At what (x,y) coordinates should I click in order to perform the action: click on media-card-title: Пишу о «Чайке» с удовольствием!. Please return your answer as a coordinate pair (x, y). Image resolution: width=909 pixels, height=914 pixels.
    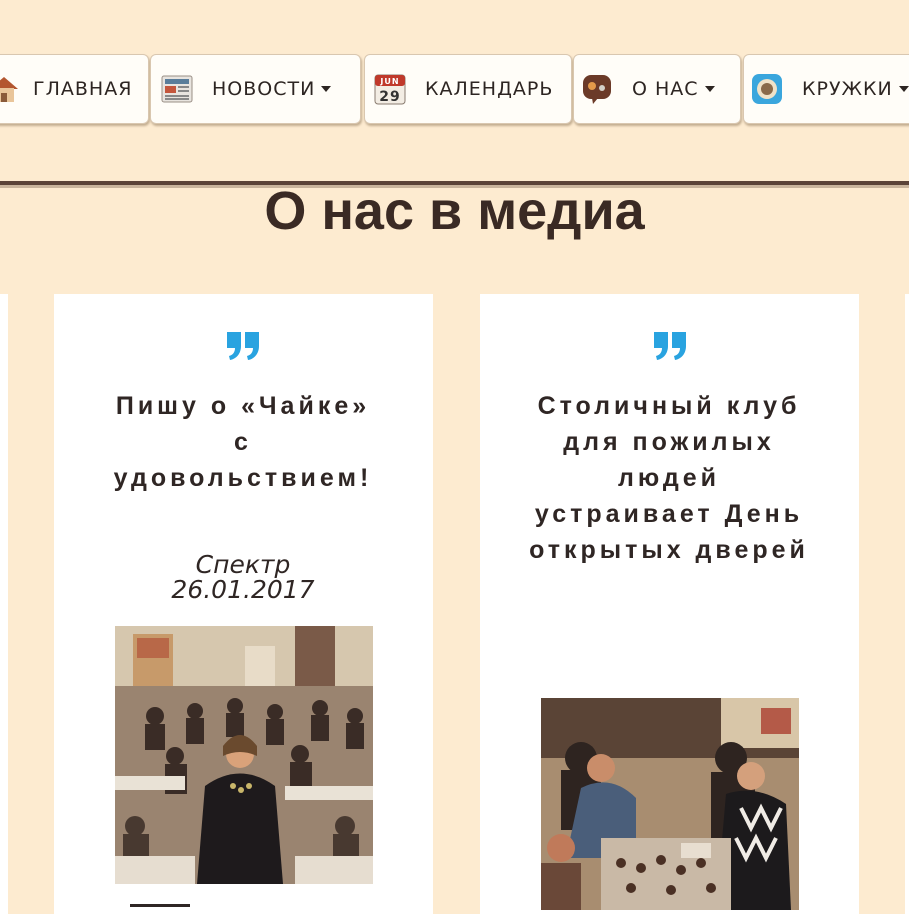
    Looking at the image, I should click on (243, 442).